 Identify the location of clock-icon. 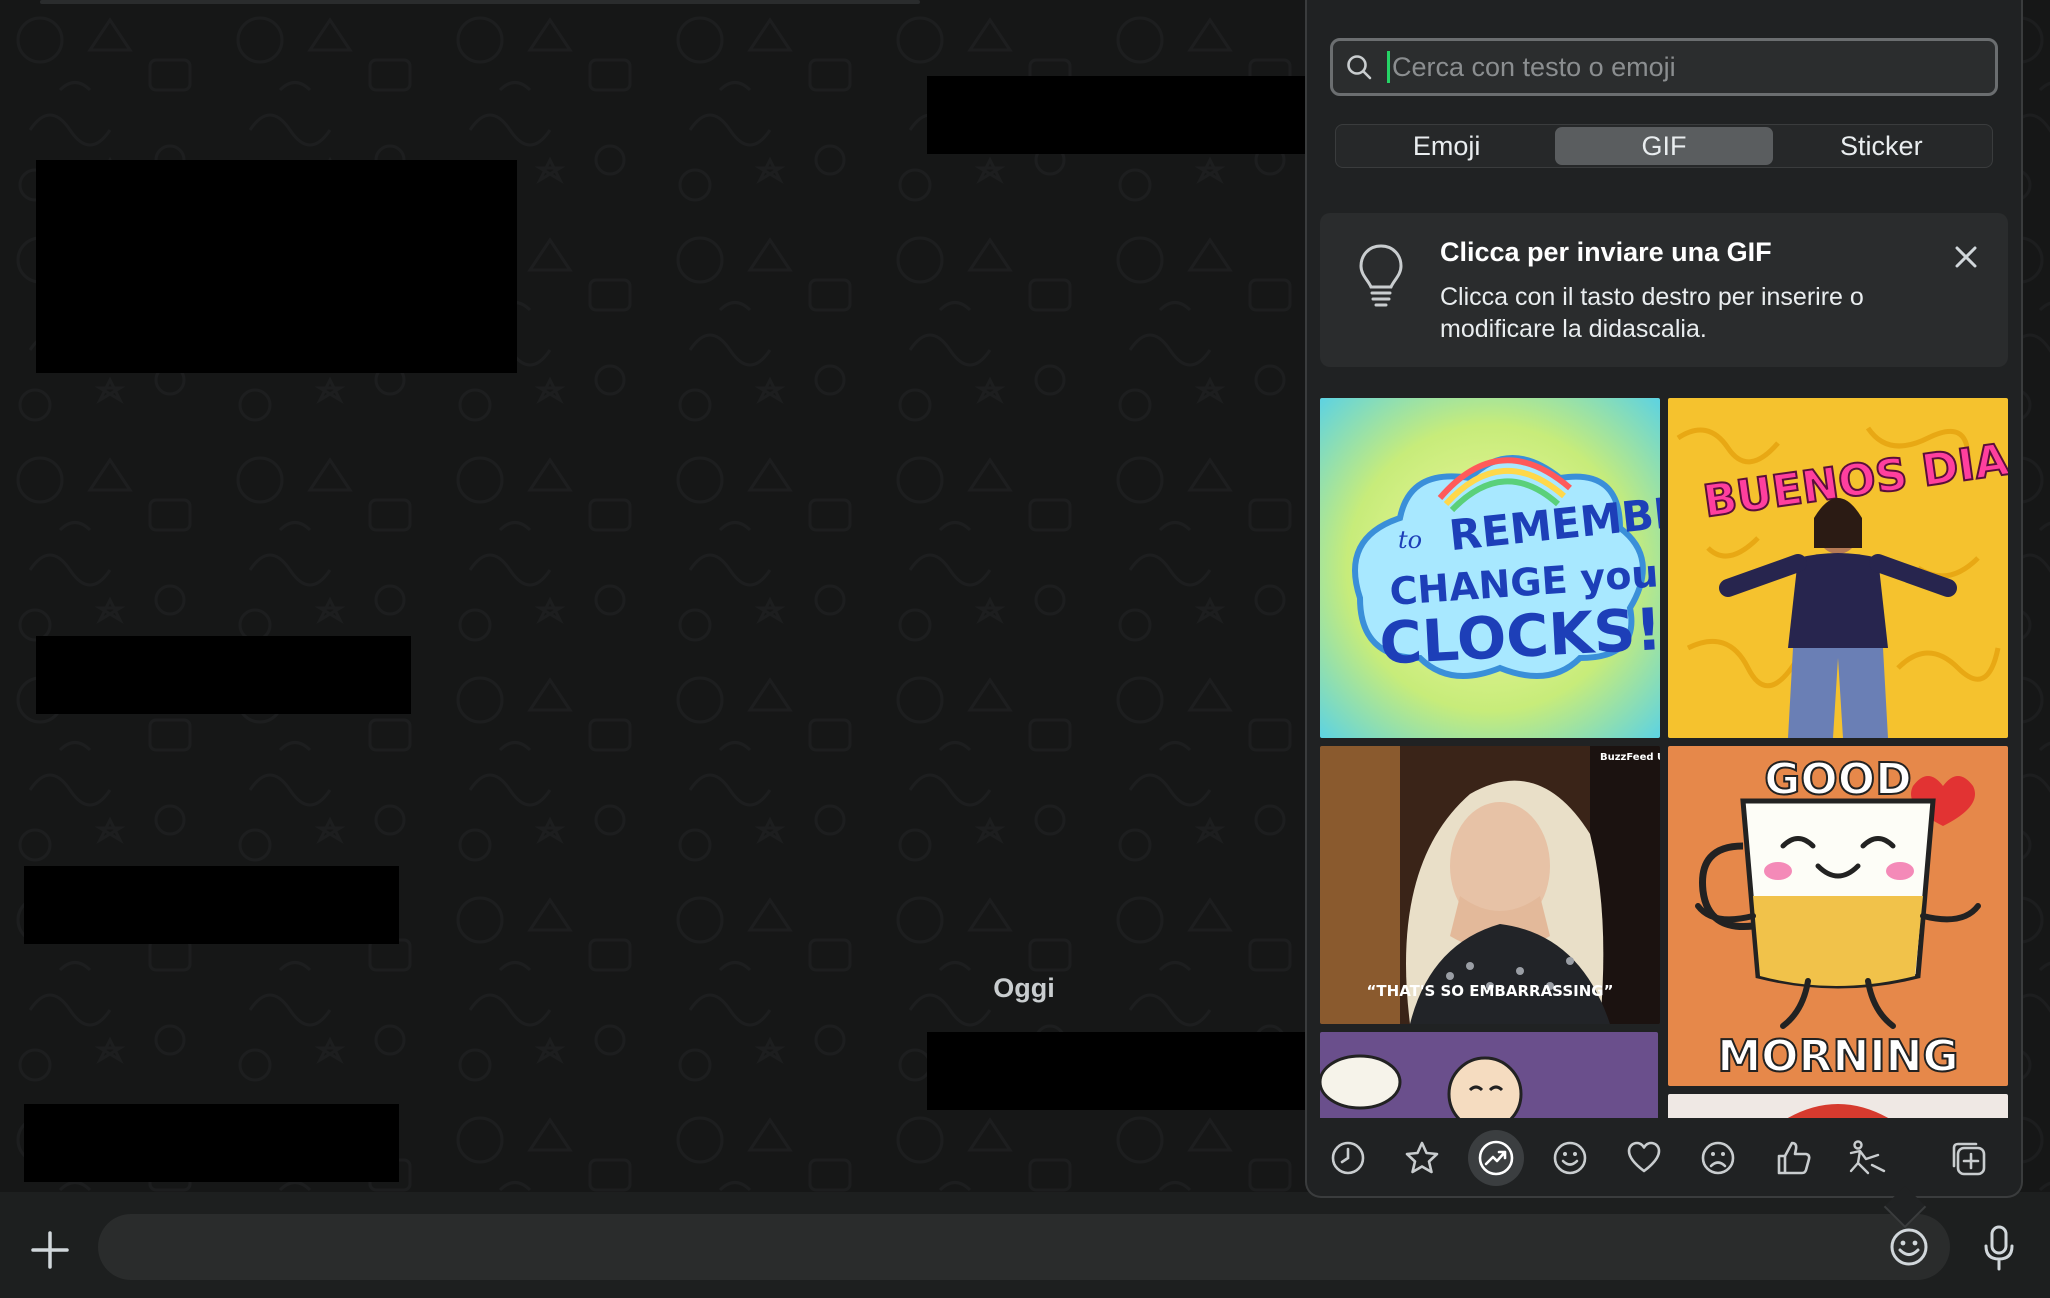
(1348, 1158).